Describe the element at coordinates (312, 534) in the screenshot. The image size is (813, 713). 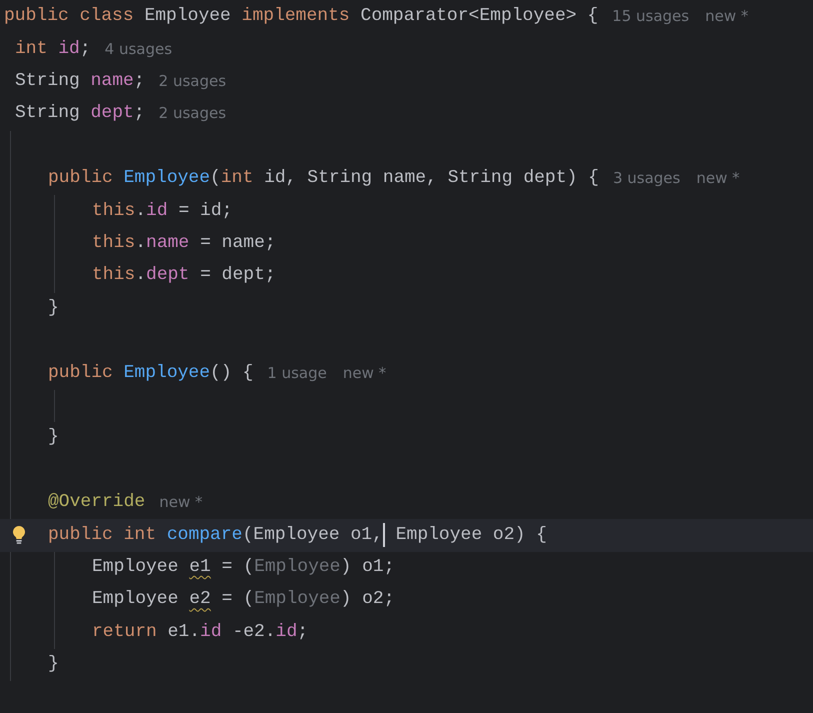
I see `code-text: (Employee o1,` at that location.